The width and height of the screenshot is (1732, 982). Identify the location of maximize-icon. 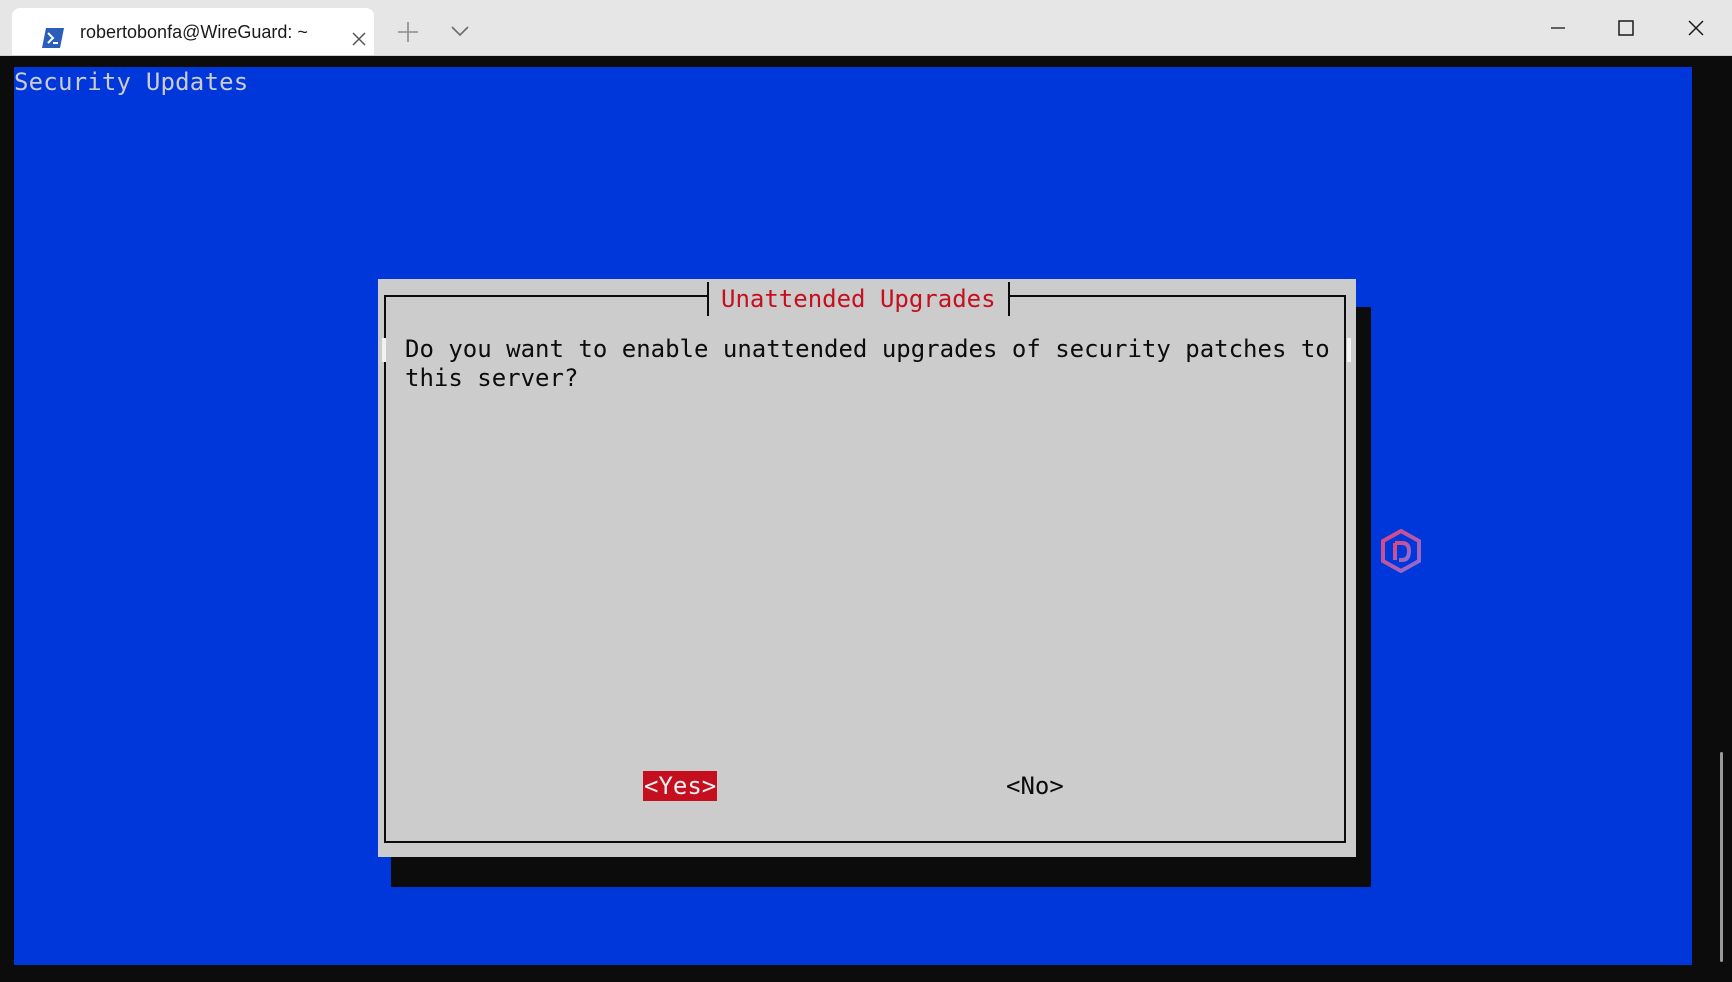
(1626, 28).